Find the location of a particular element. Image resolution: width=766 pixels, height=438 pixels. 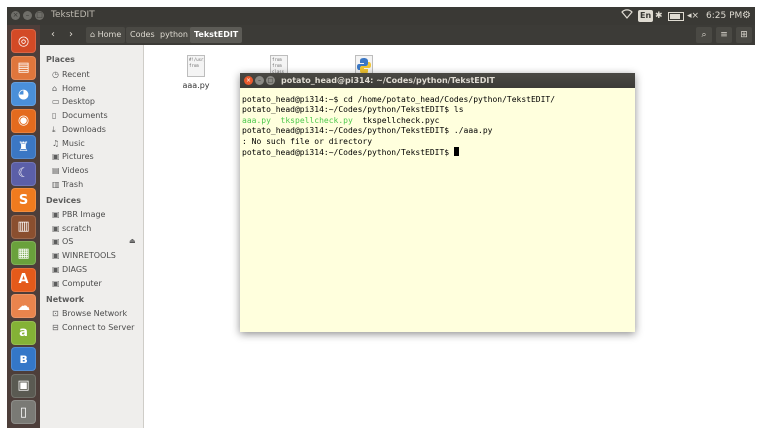

sidebar-device-os: ▣ OS is located at coordinates (62, 242).